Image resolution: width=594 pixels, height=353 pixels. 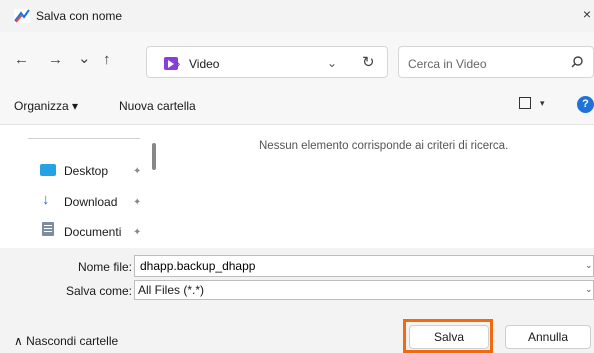 What do you see at coordinates (79, 16) in the screenshot?
I see `window-title: Salva con nome` at bounding box center [79, 16].